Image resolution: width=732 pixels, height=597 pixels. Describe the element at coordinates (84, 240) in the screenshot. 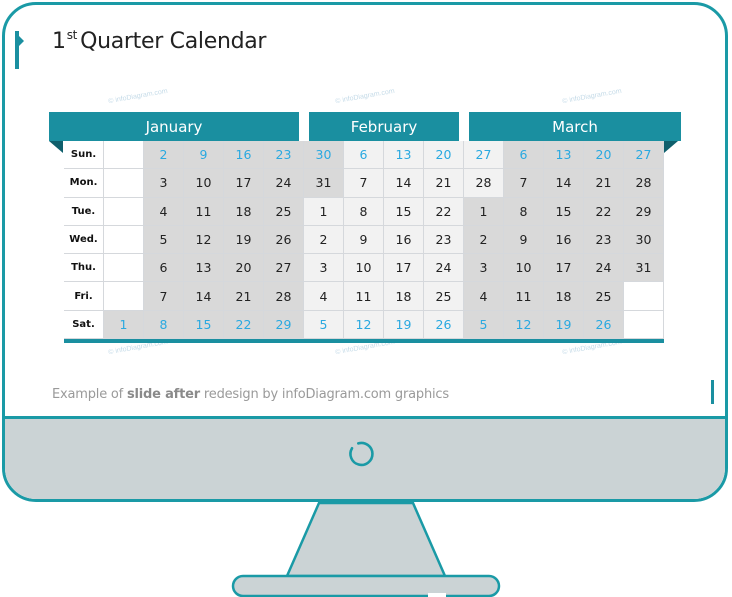

I see `day-label: Wed.` at that location.